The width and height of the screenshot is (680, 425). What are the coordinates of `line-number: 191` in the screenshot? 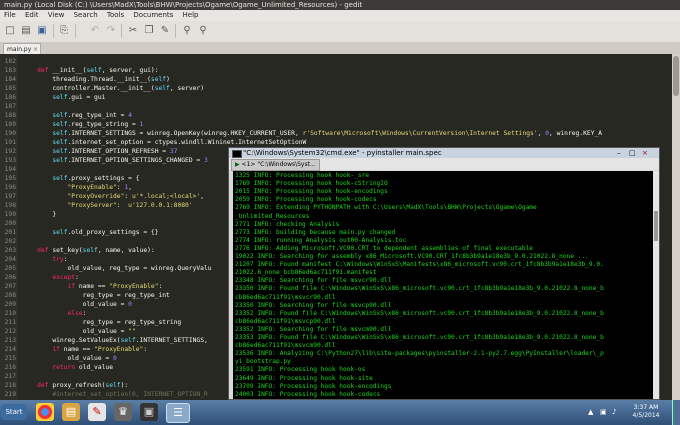 It's located at (10, 142).